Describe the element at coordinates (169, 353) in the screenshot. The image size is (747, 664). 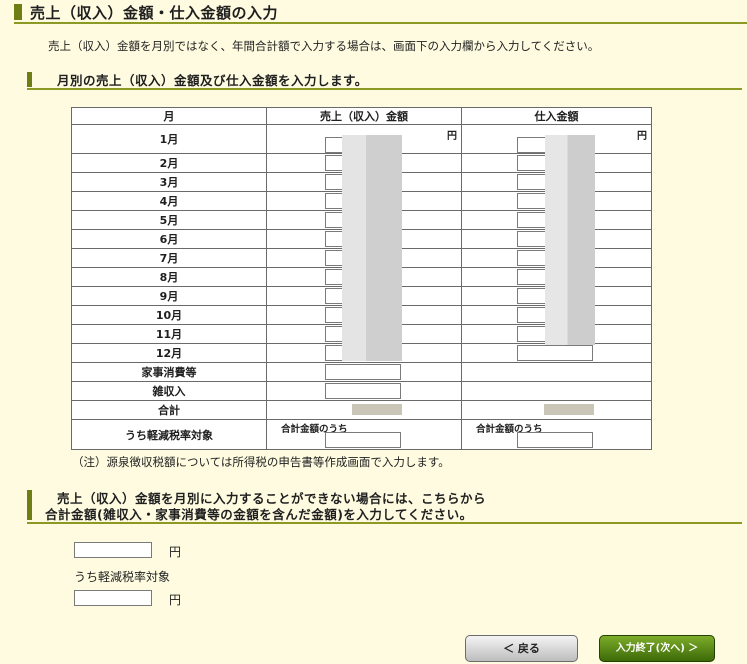
I see `month-label: 12月` at that location.